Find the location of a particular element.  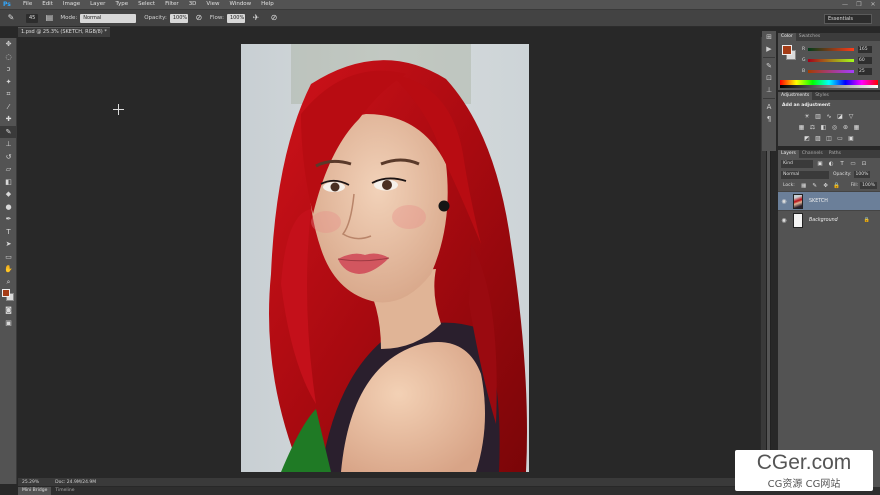

curves-icon: ∿ is located at coordinates (829, 117).